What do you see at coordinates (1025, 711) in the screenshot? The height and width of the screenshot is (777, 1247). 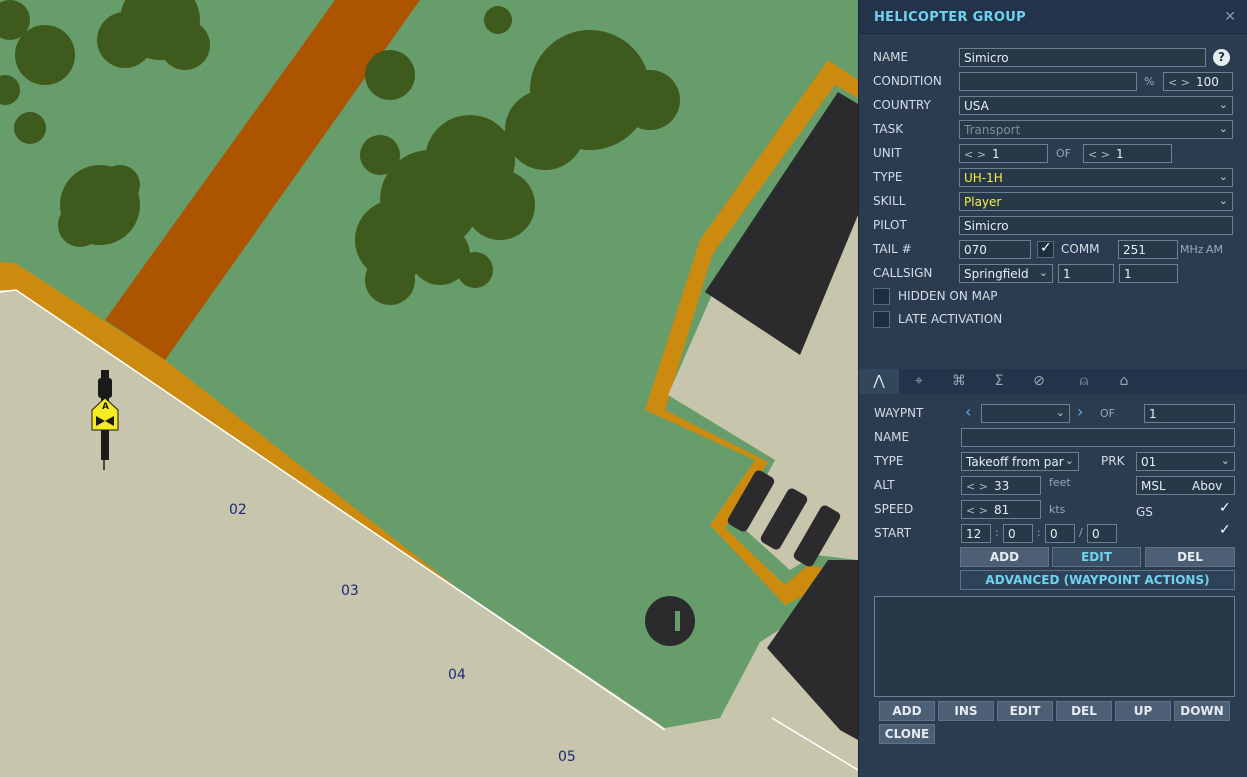 I see `action-edit-button: EDIT` at bounding box center [1025, 711].